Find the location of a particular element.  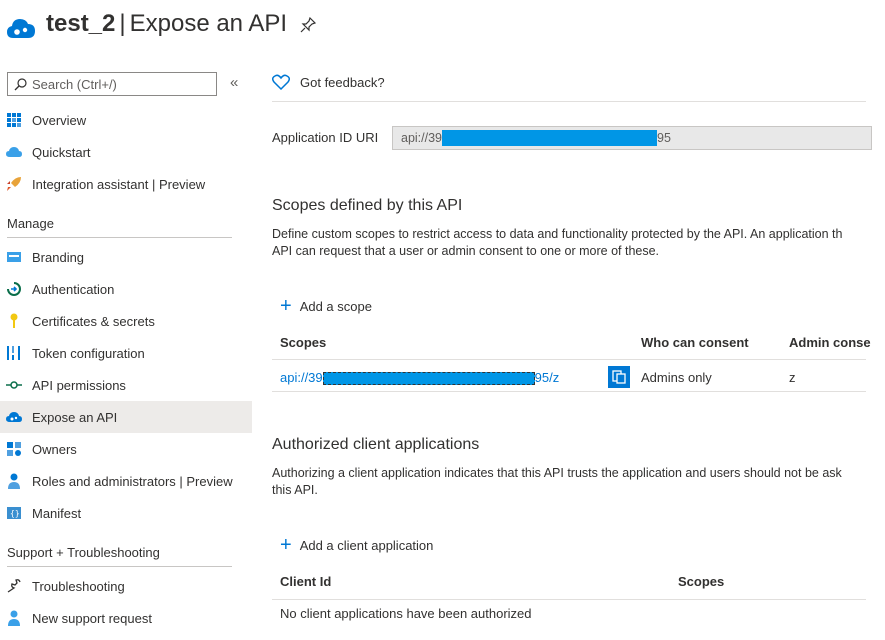

copy-icon is located at coordinates (619, 377).